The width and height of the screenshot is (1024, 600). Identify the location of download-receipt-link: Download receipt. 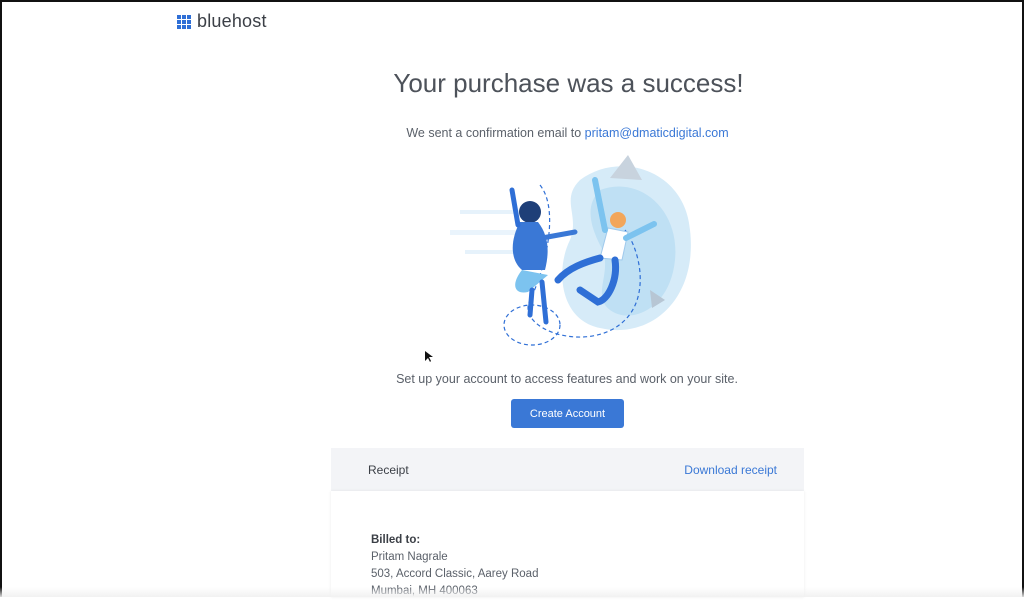
(730, 470).